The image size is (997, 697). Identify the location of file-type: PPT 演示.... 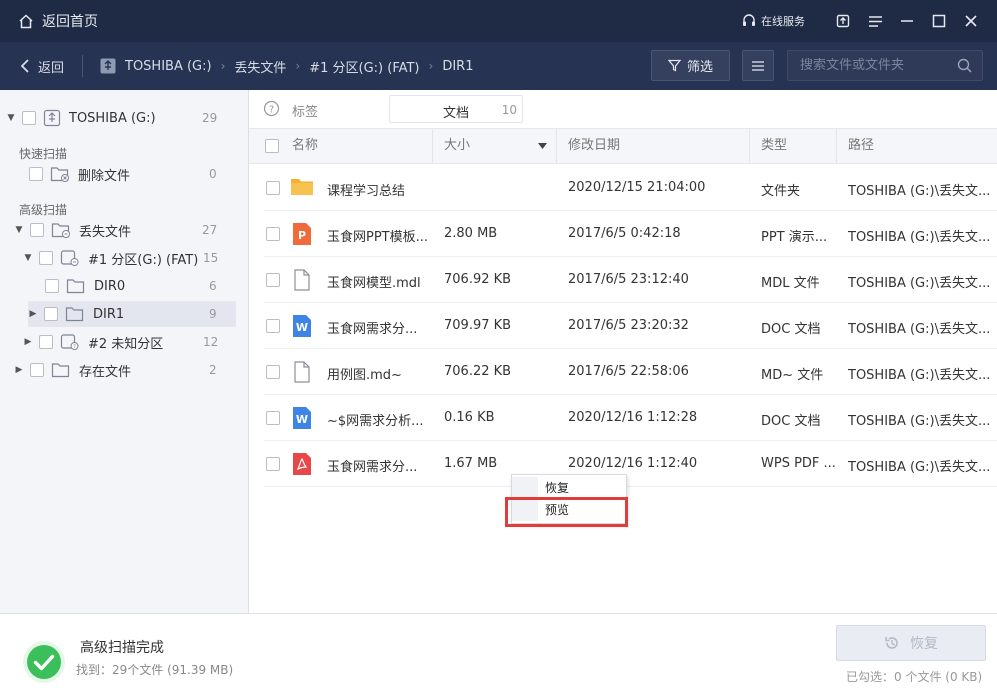
(794, 237).